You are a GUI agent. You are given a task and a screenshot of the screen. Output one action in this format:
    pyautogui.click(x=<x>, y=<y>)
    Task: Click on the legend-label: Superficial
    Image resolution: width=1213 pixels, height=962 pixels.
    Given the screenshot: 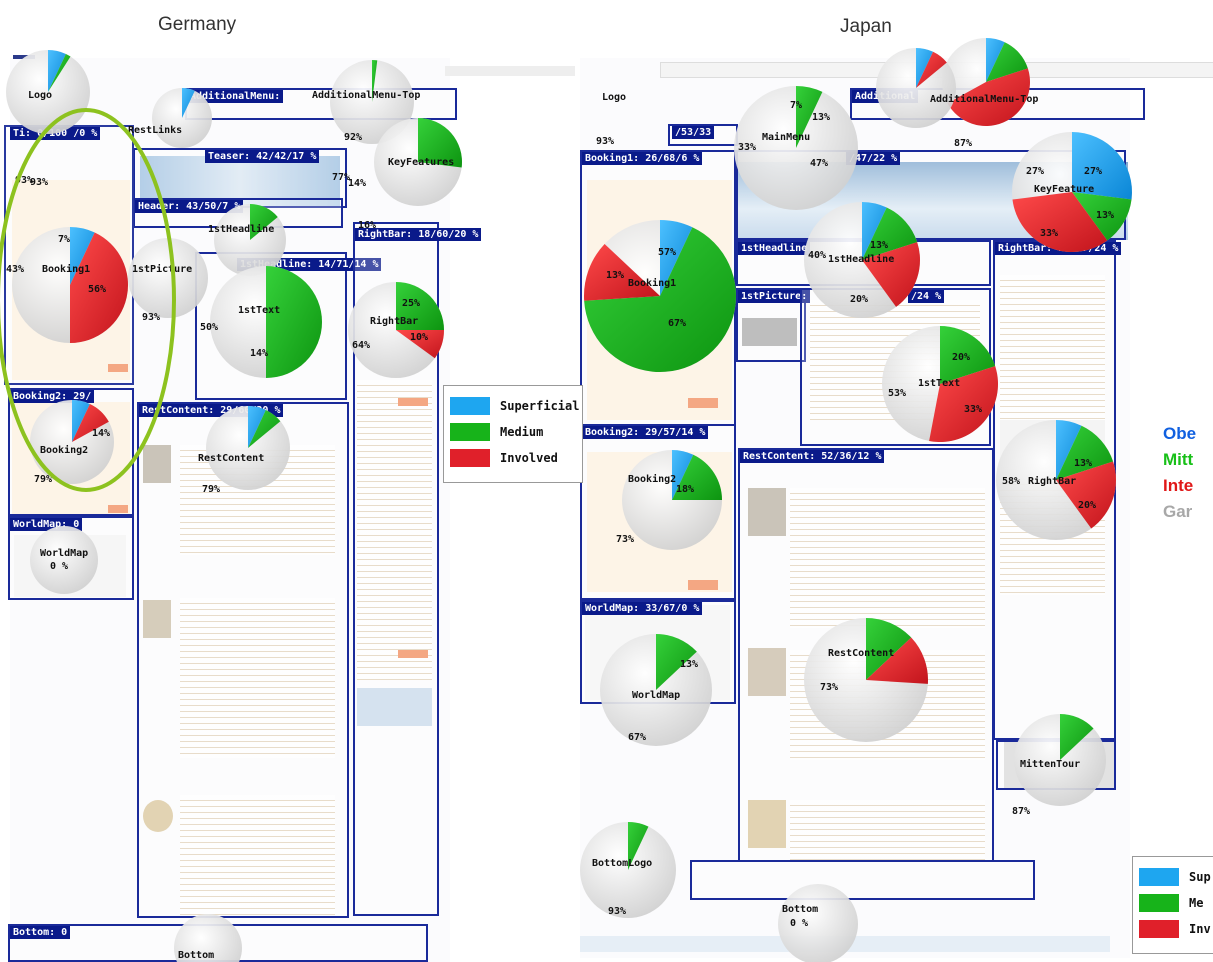 What is the action you would take?
    pyautogui.click(x=540, y=406)
    